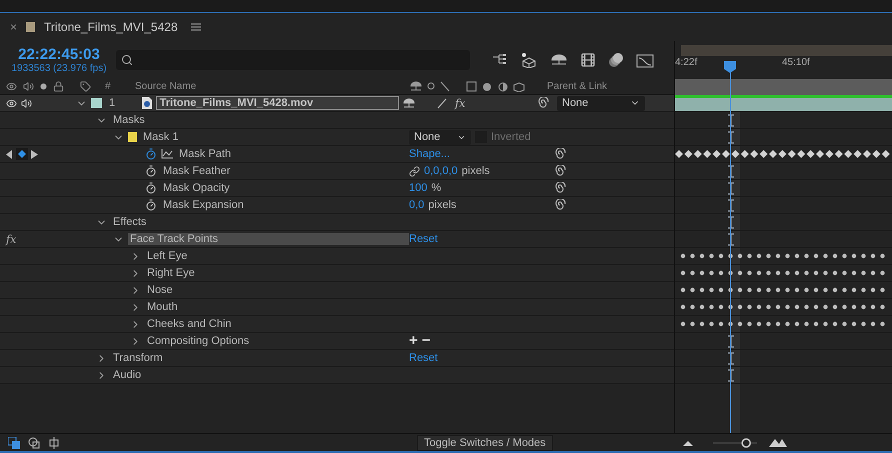 The image size is (892, 453). What do you see at coordinates (730, 67) in the screenshot?
I see `playhead-handle` at bounding box center [730, 67].